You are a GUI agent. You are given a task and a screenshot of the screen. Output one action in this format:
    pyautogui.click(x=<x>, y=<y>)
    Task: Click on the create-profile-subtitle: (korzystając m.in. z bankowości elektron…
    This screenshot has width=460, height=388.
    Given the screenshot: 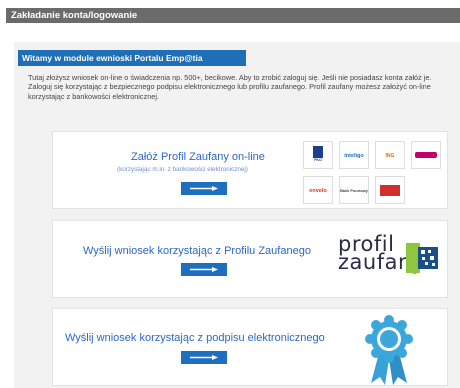 What is the action you would take?
    pyautogui.click(x=182, y=169)
    